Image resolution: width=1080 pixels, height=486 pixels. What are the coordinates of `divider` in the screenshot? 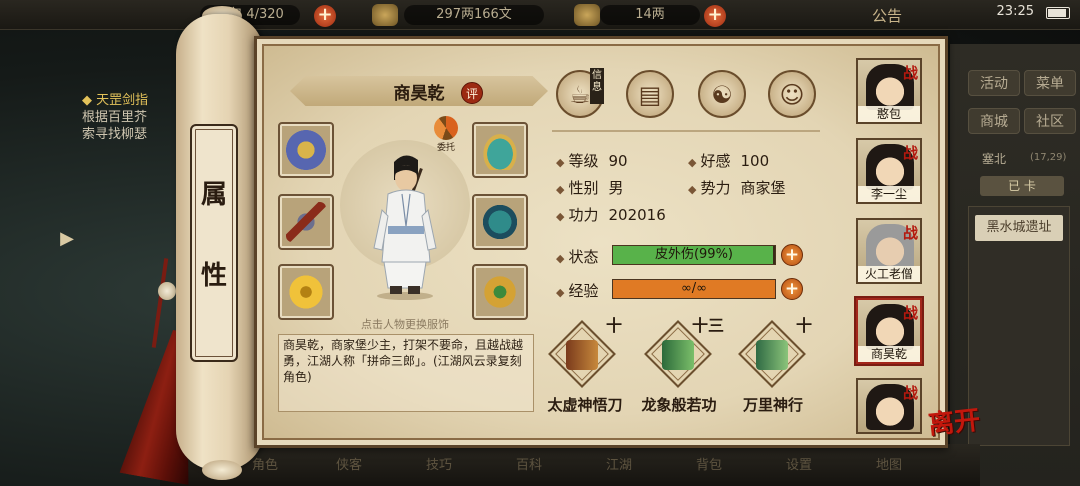 It's located at (686, 131).